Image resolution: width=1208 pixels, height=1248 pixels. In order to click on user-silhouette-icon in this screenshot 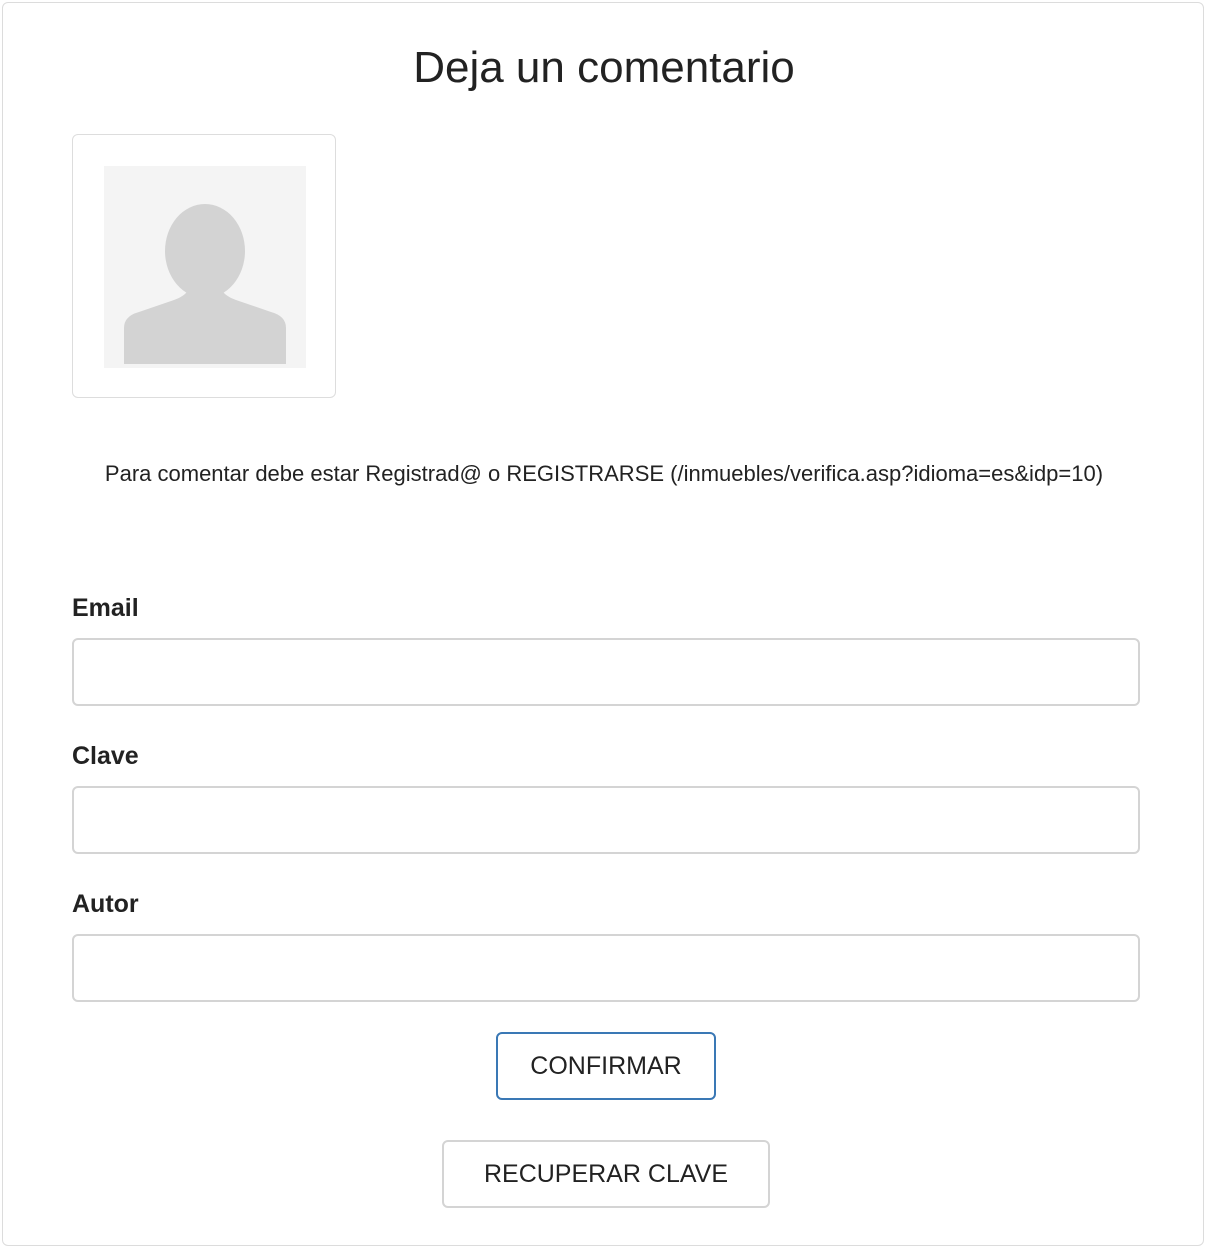, I will do `click(205, 267)`.